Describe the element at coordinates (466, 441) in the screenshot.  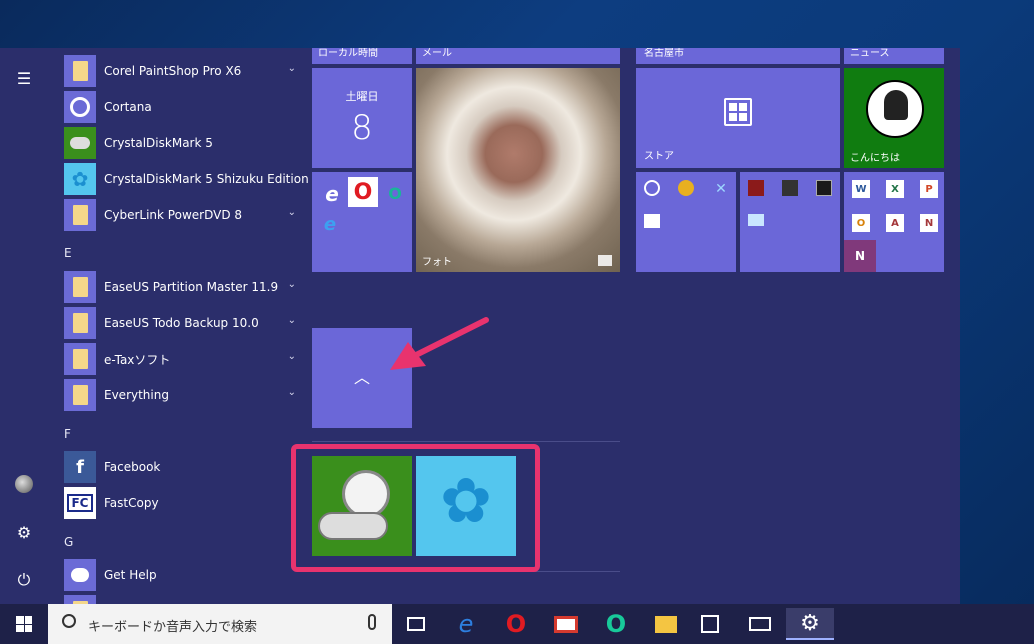
I see `group-divider` at that location.